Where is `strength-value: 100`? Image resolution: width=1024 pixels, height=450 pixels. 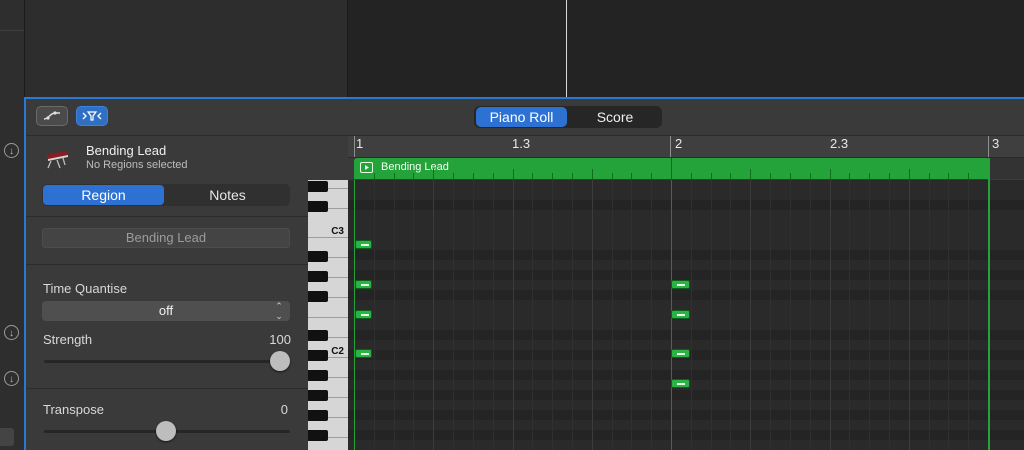
strength-value: 100 is located at coordinates (280, 339).